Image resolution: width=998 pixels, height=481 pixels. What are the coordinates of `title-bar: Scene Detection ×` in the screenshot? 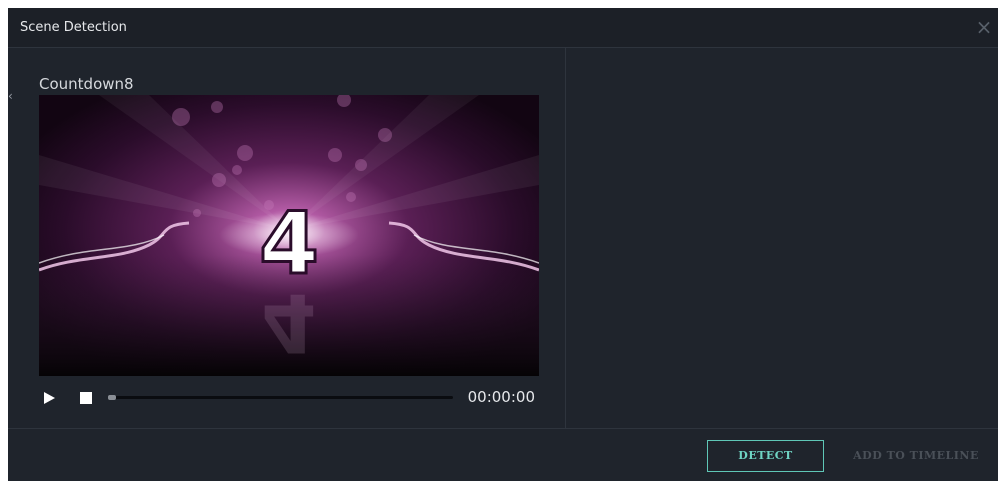 It's located at (503, 28).